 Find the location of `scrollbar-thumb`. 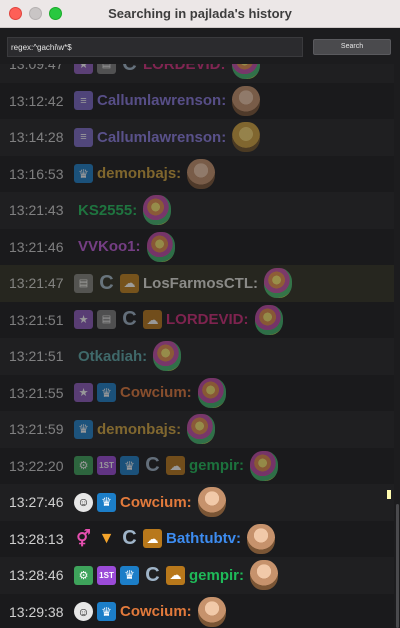

scrollbar-thumb is located at coordinates (397, 566).